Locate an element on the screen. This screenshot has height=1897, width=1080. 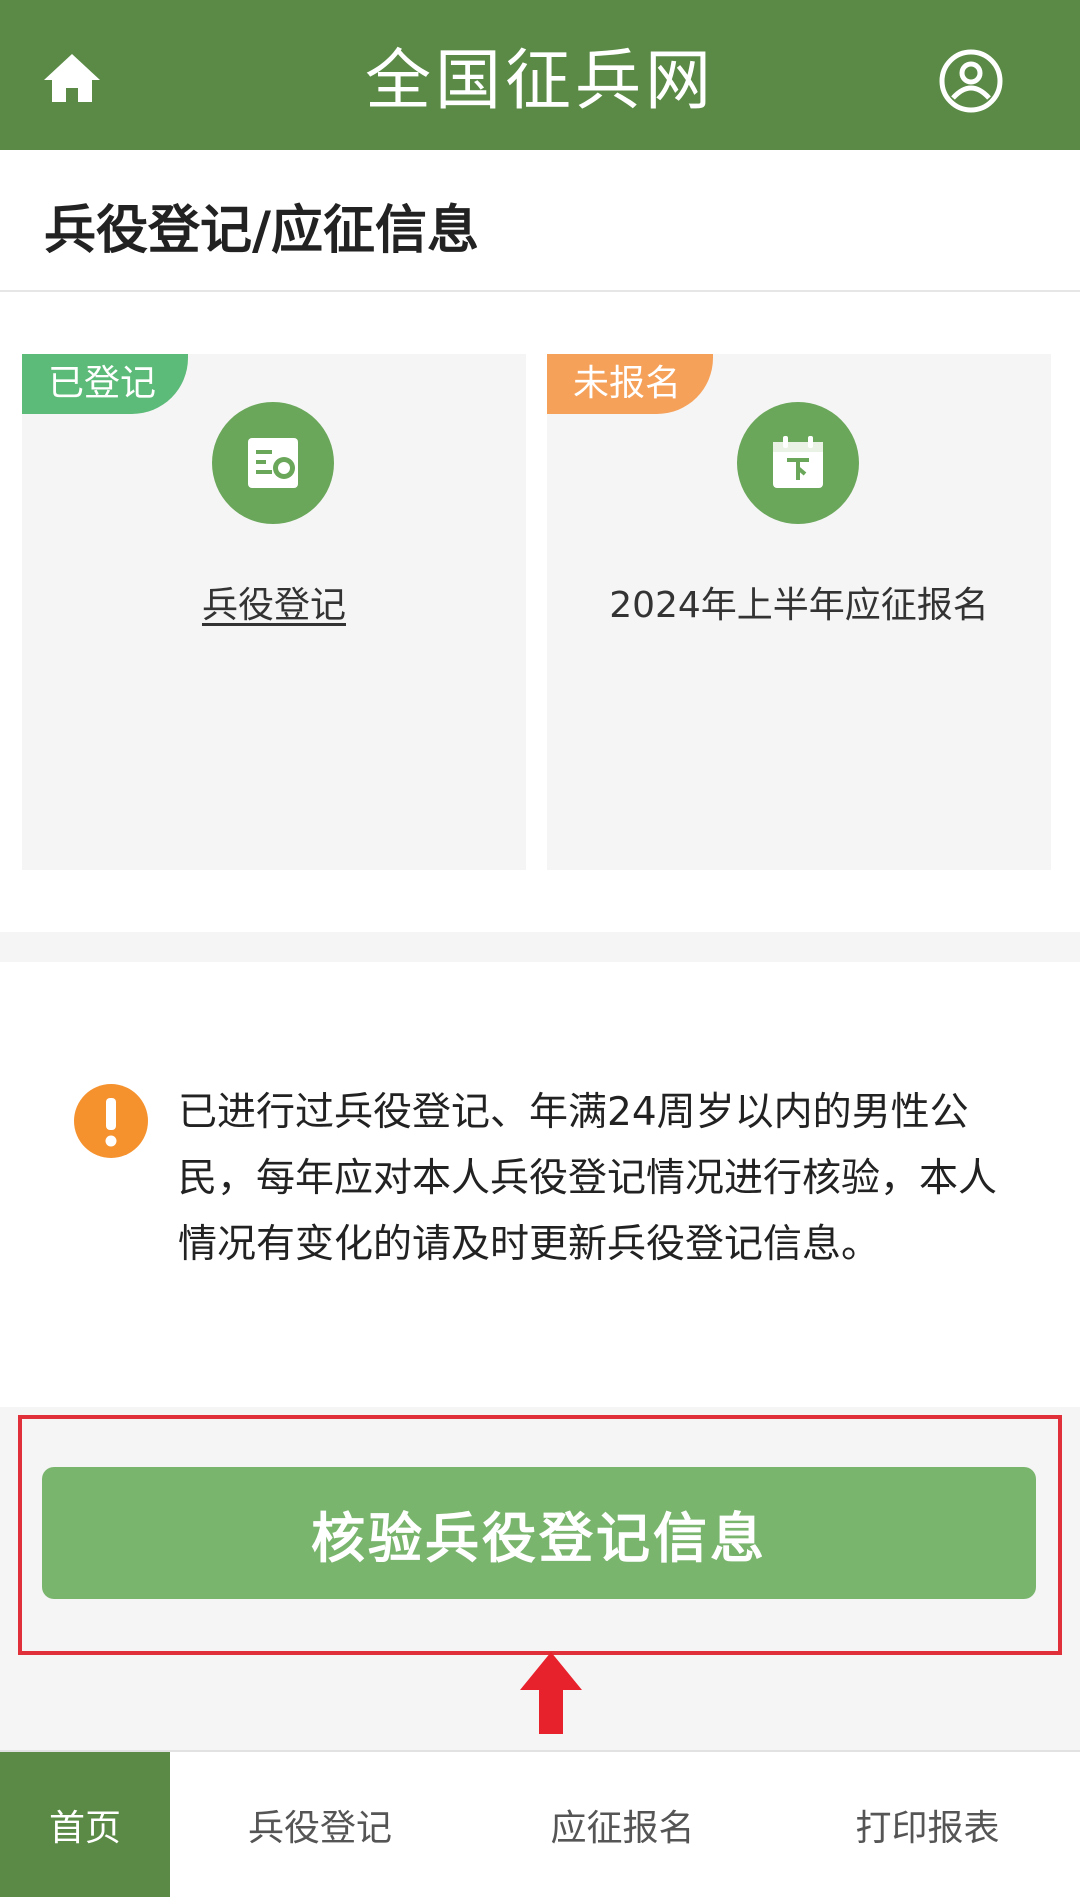
bottom-nav: 首页 兵役登记 应征报名 打印报表 is located at coordinates (540, 1823).